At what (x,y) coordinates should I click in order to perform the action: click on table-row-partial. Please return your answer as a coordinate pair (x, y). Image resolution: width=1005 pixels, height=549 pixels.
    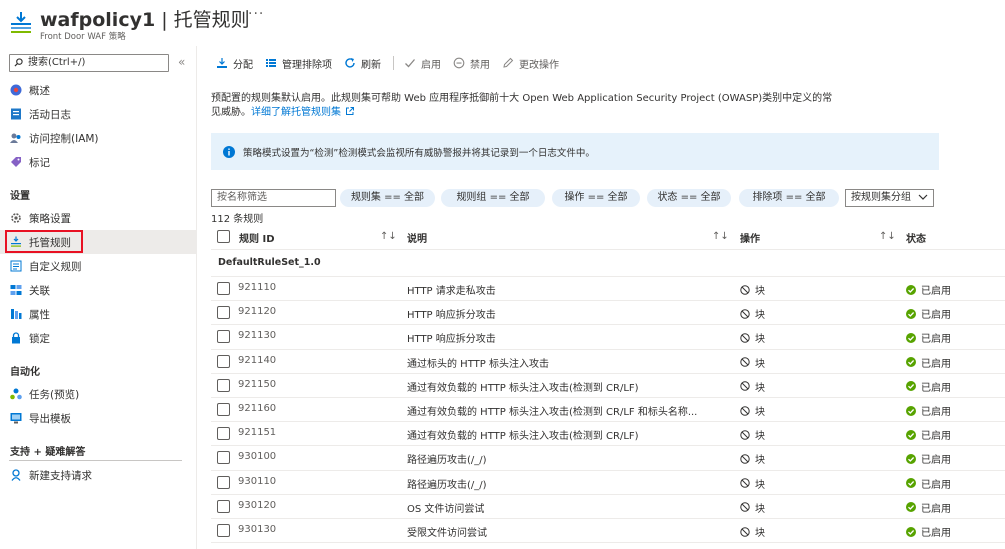
    Looking at the image, I should click on (608, 545).